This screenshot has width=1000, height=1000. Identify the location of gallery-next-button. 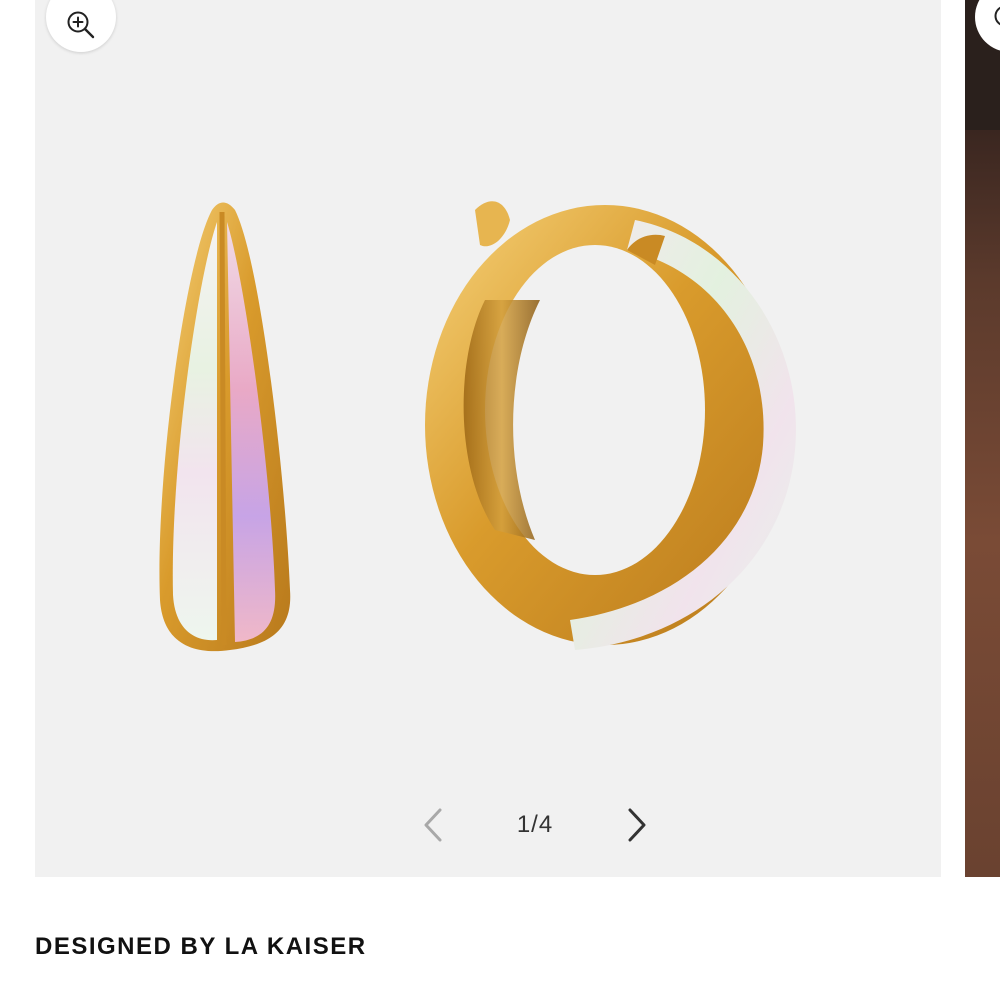
(637, 825).